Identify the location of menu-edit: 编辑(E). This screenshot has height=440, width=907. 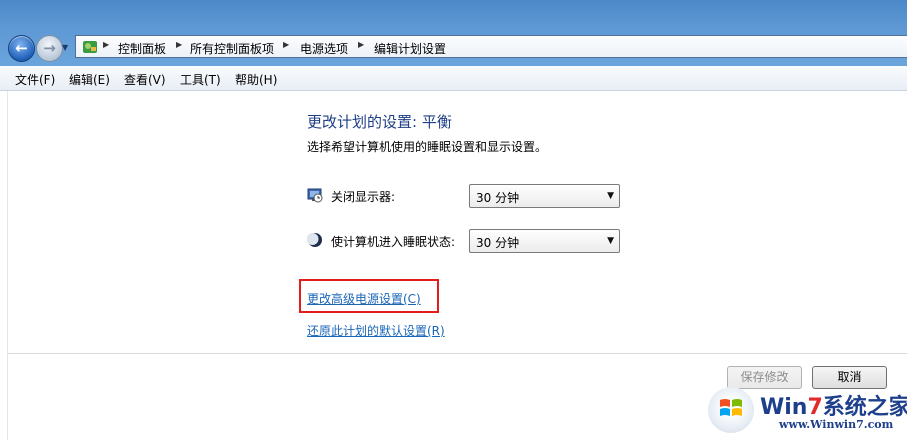
(89, 79).